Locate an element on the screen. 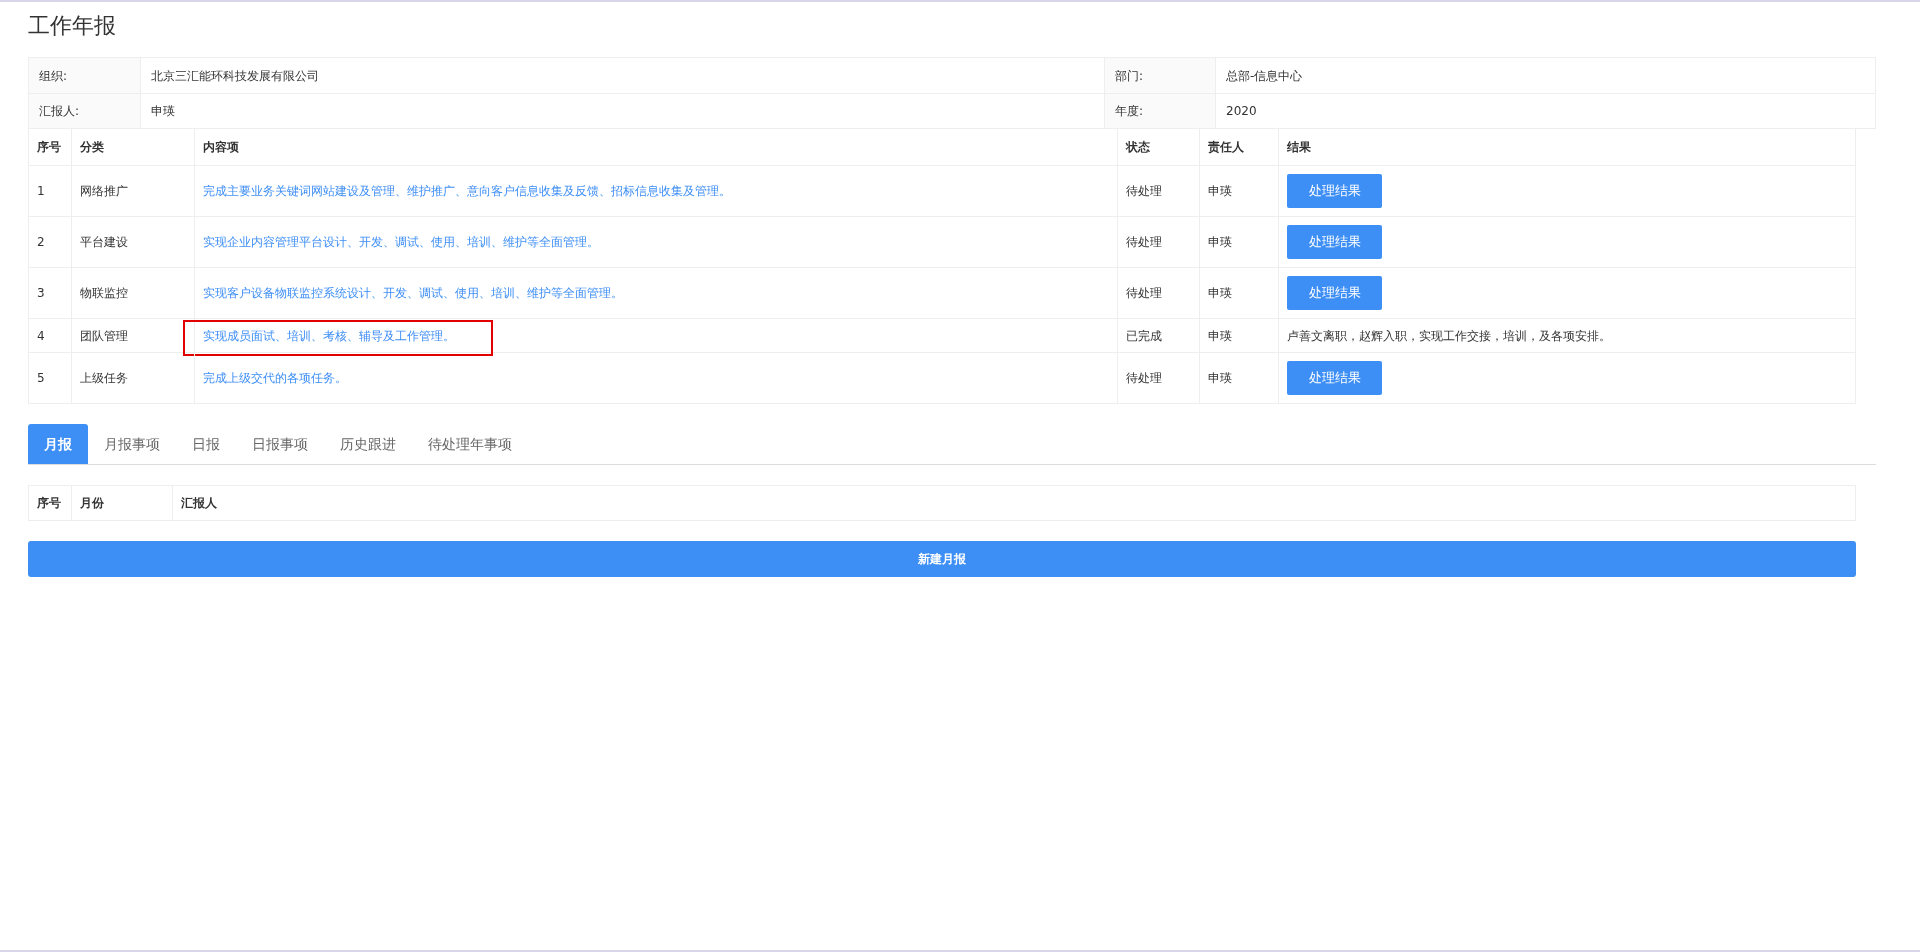 This screenshot has width=1920, height=952. content-link: 完成上级交代的各项任务。 is located at coordinates (275, 378).